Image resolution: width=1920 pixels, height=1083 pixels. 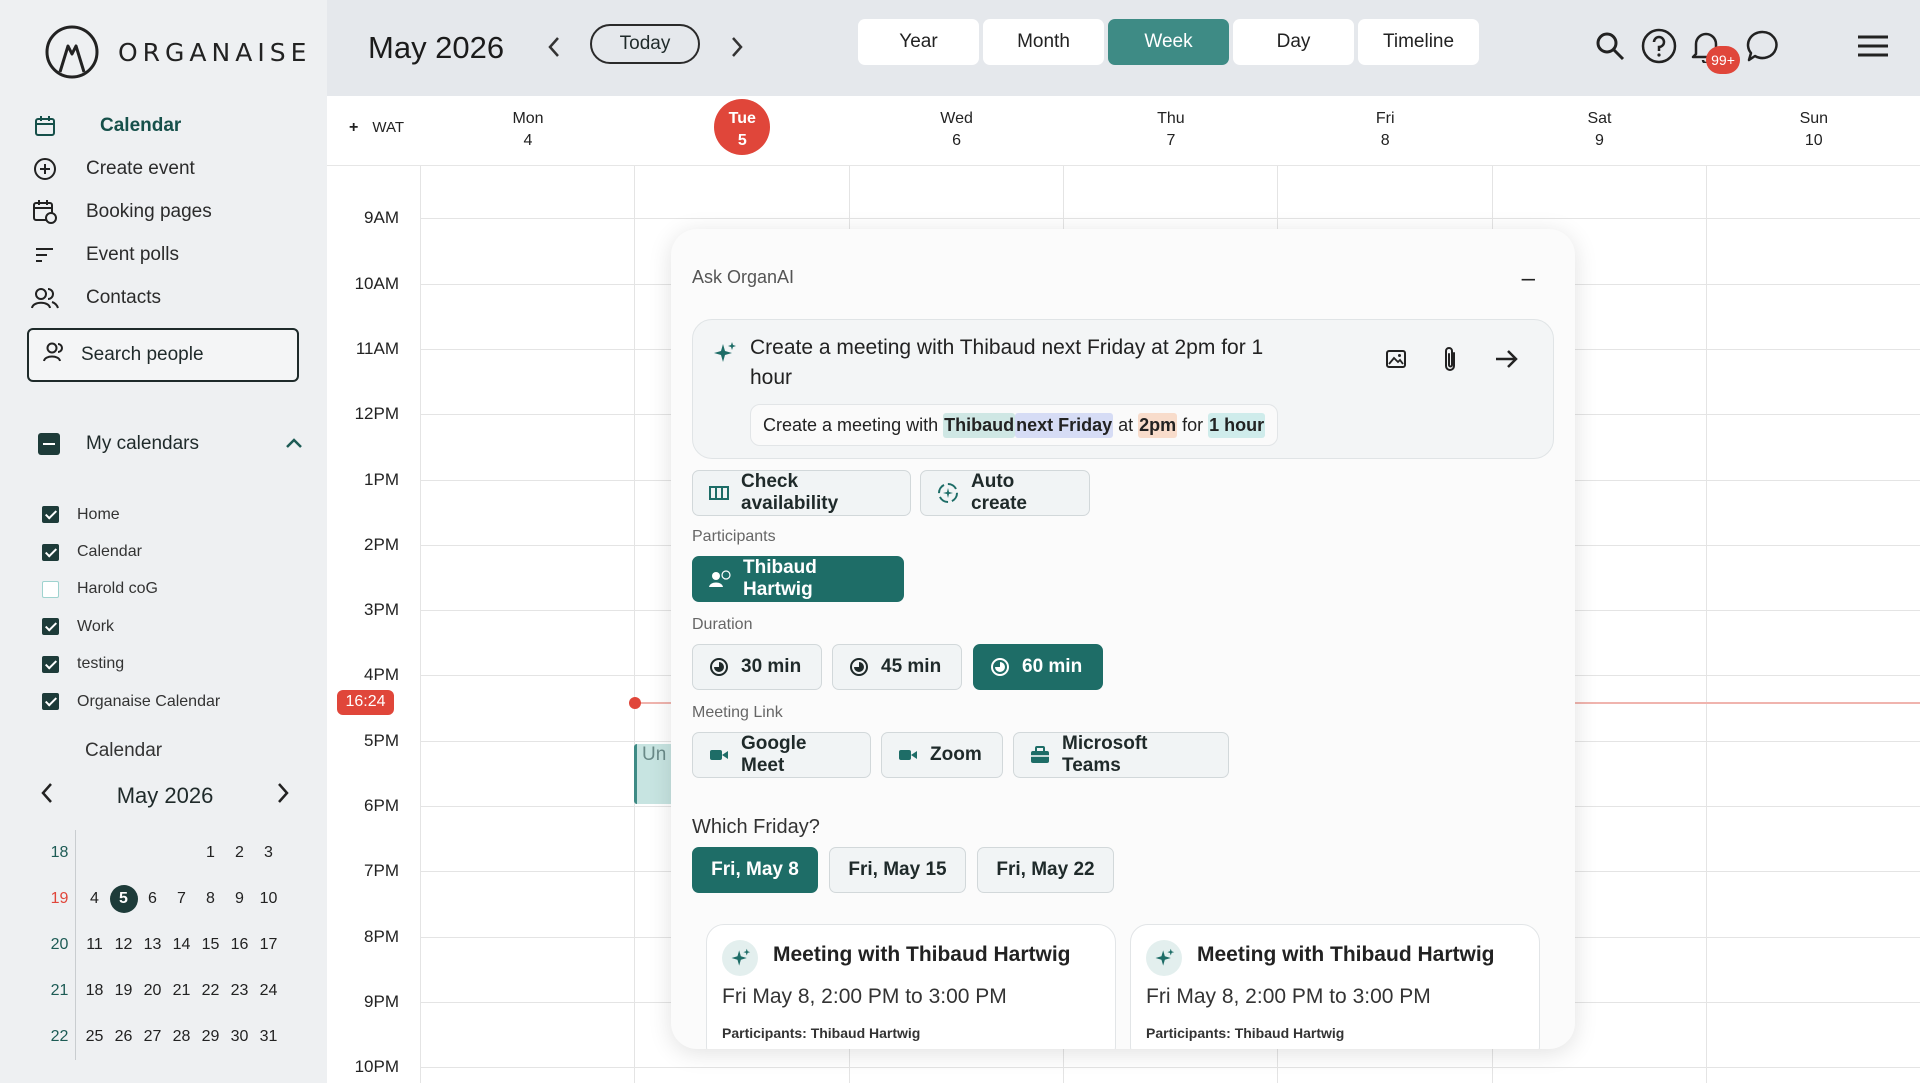 I want to click on check-availability-button: Check availability, so click(x=801, y=493).